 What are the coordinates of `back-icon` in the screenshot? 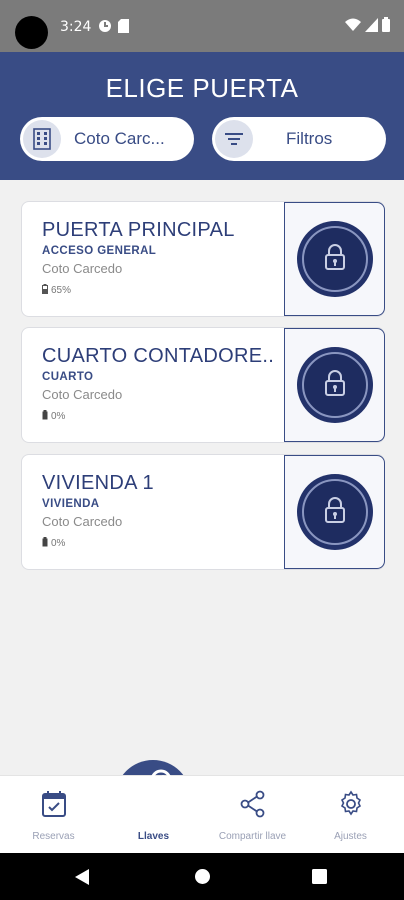 It's located at (82, 879).